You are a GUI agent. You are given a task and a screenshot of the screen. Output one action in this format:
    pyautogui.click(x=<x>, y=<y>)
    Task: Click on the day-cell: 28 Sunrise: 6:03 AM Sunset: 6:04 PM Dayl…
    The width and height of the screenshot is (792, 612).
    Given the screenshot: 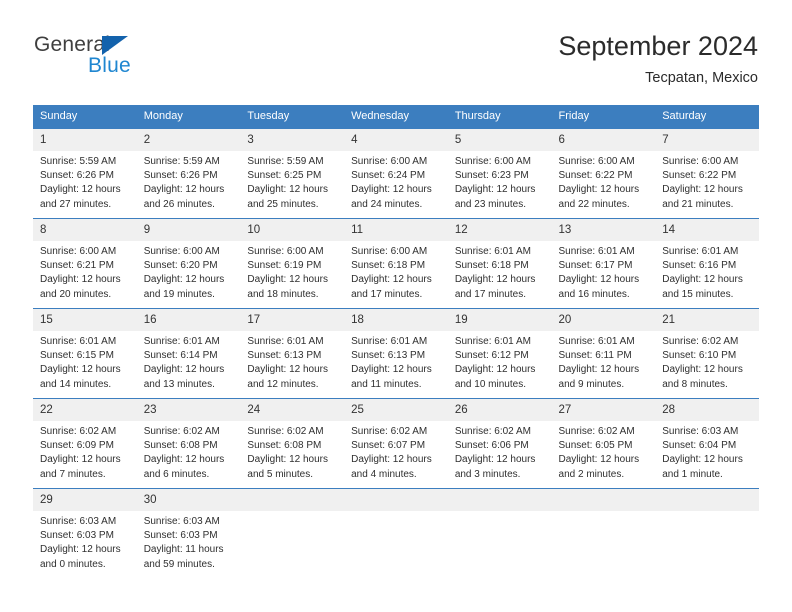 What is the action you would take?
    pyautogui.click(x=707, y=443)
    